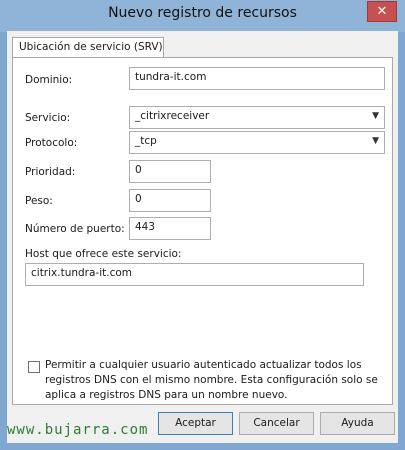  I want to click on protocolo-label: Protocolo:, so click(51, 143).